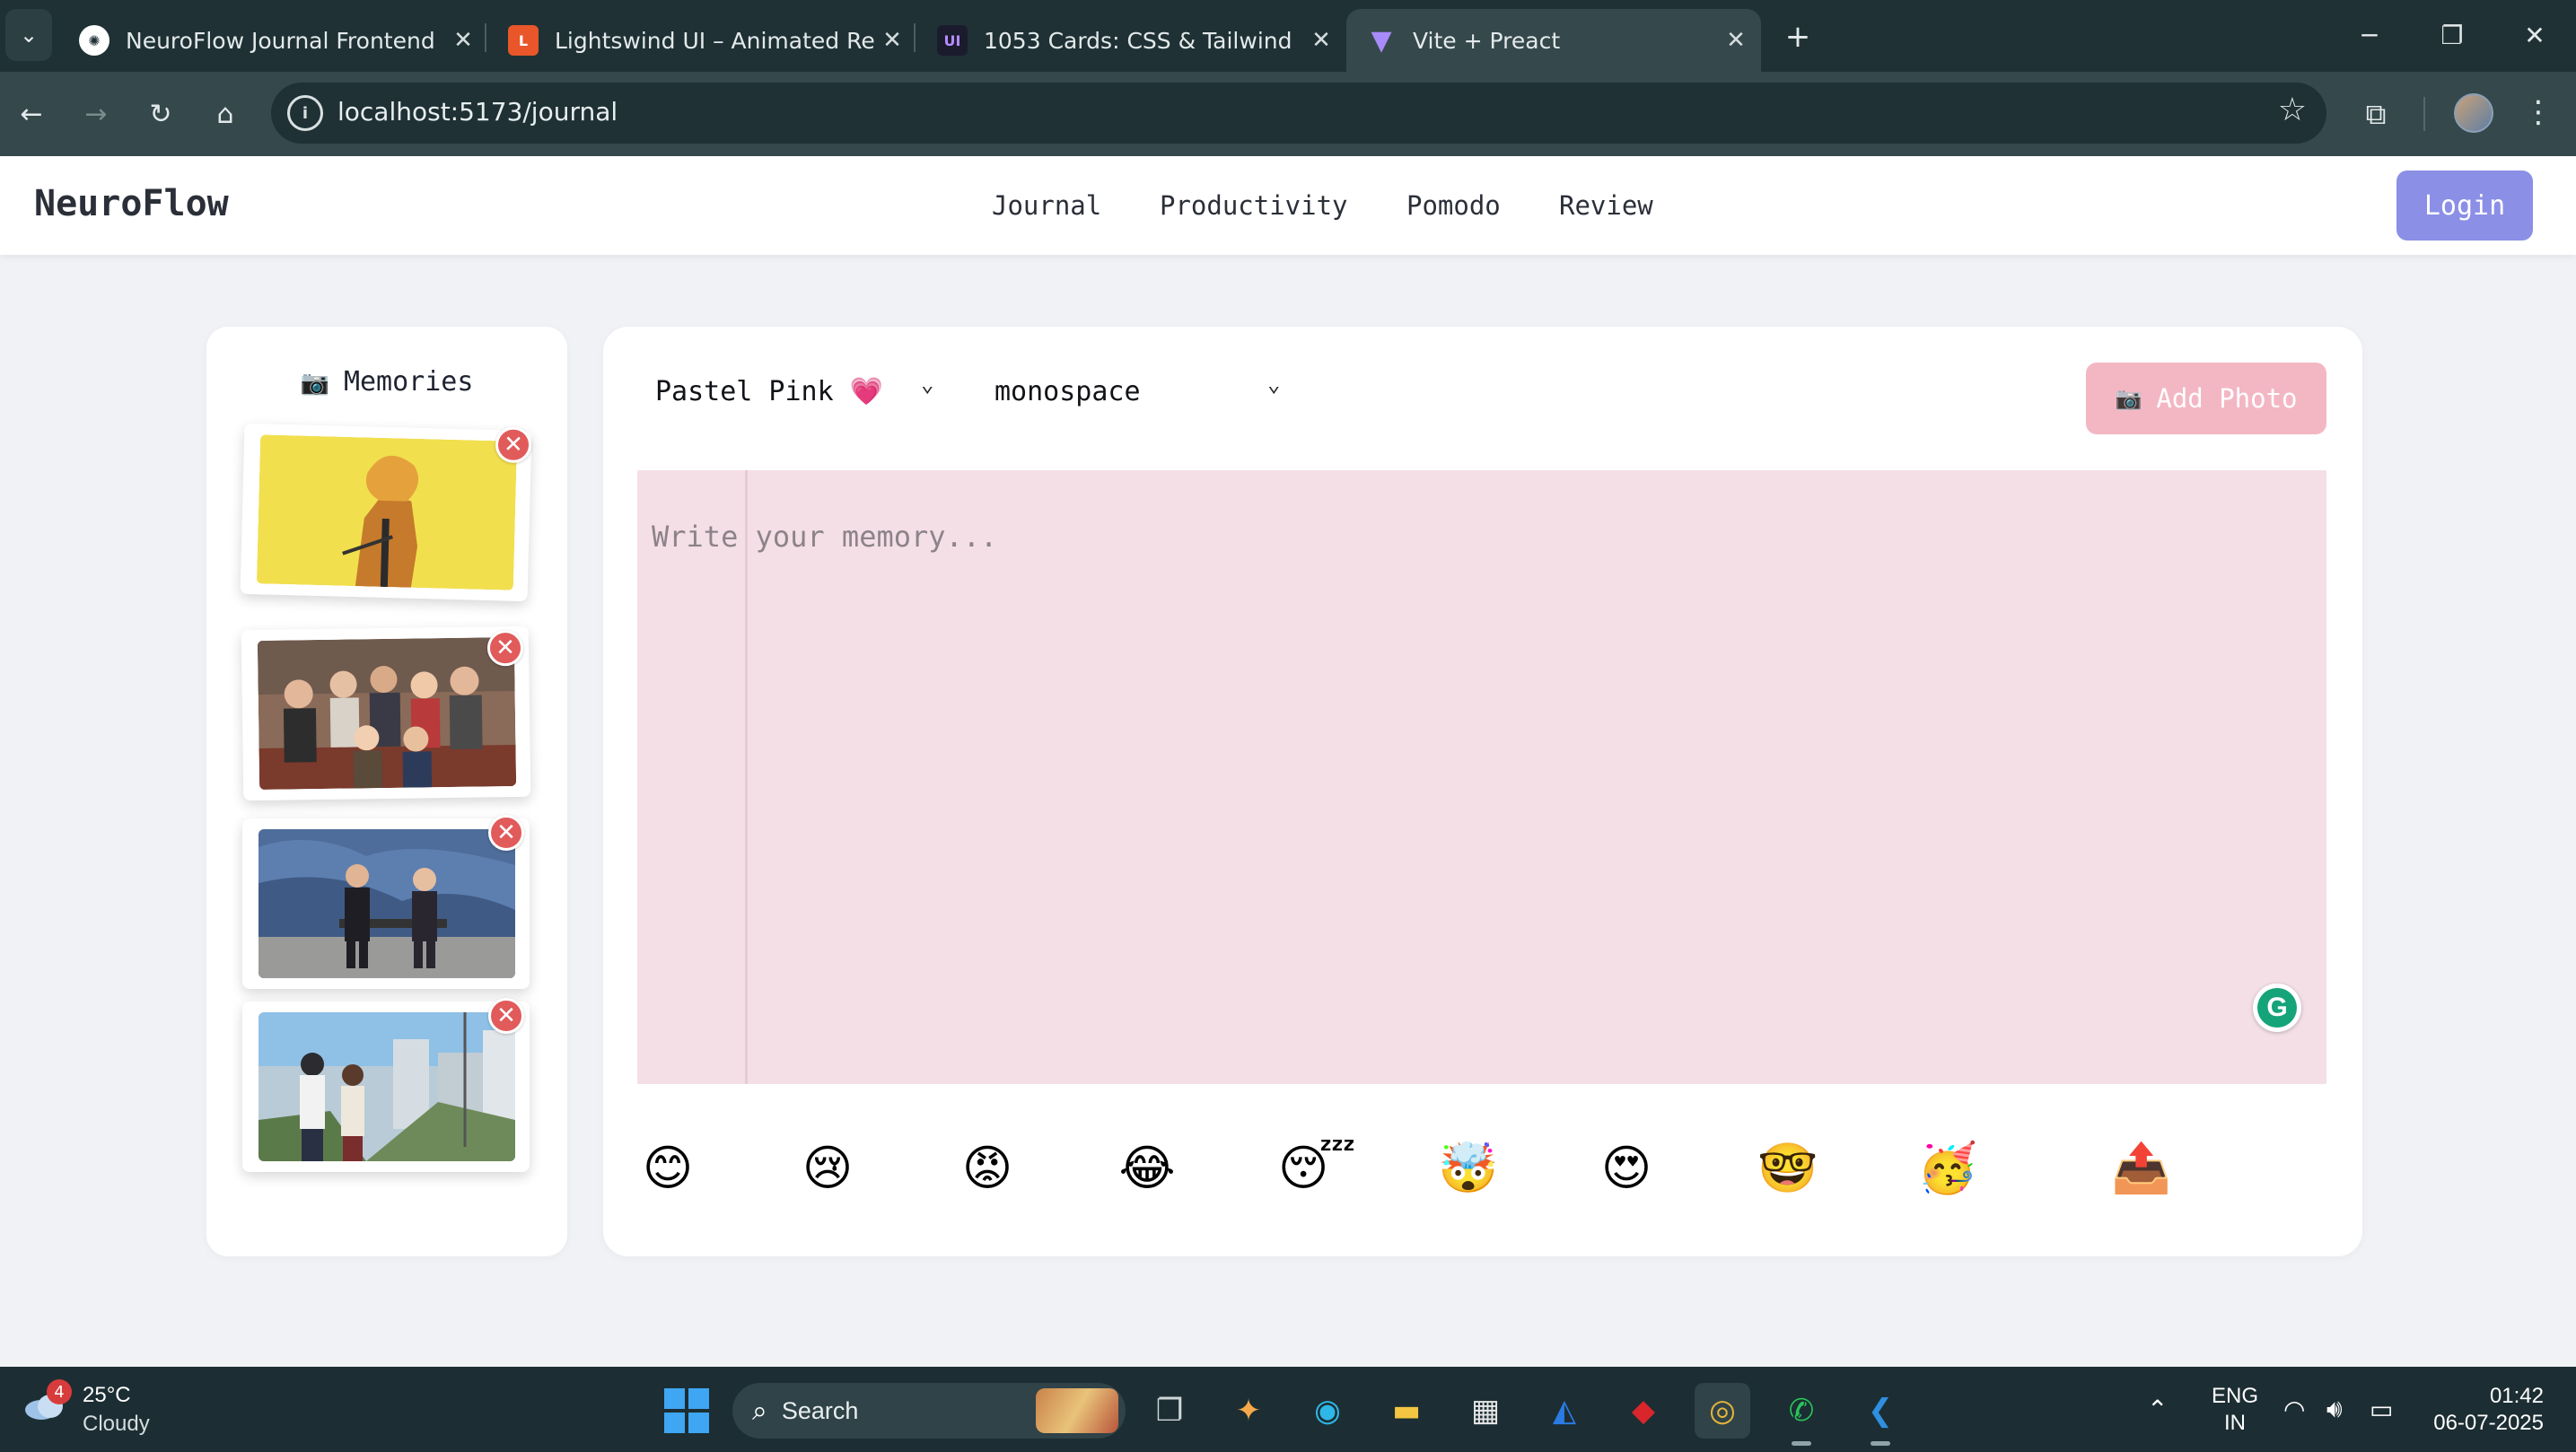 The image size is (2576, 1452). I want to click on minimize-icon: ─, so click(2369, 35).